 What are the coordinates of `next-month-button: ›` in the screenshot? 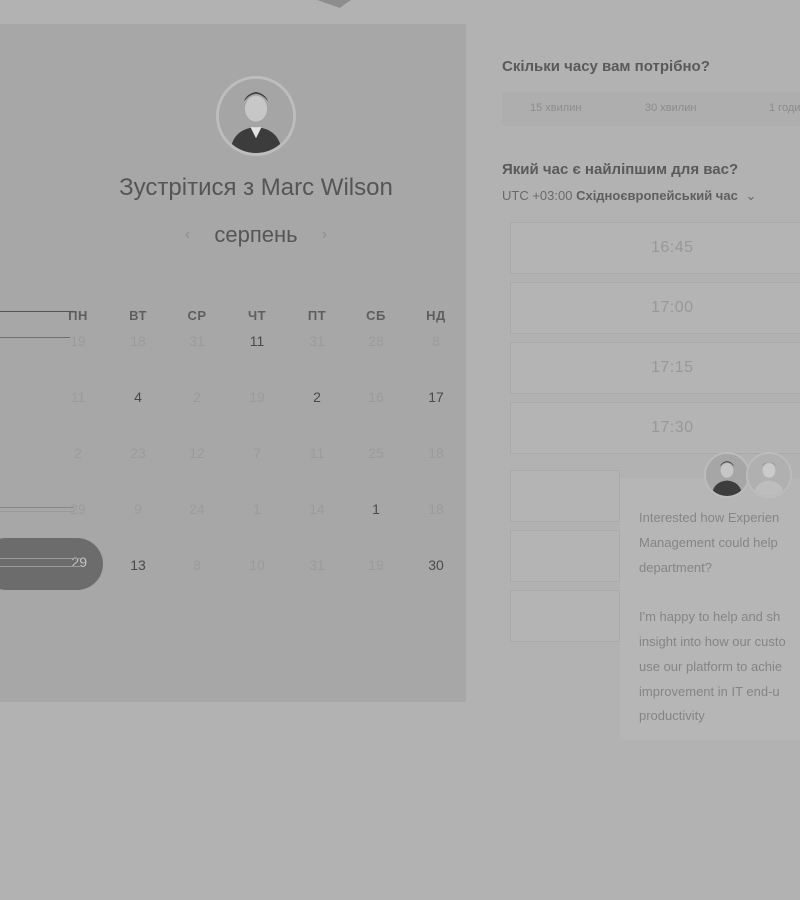 It's located at (324, 235).